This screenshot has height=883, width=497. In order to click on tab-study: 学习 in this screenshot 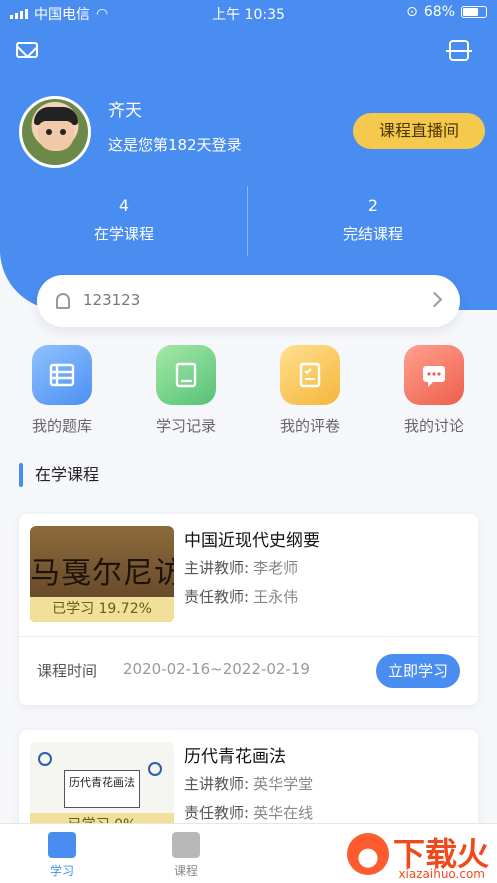, I will do `click(62, 855)`.